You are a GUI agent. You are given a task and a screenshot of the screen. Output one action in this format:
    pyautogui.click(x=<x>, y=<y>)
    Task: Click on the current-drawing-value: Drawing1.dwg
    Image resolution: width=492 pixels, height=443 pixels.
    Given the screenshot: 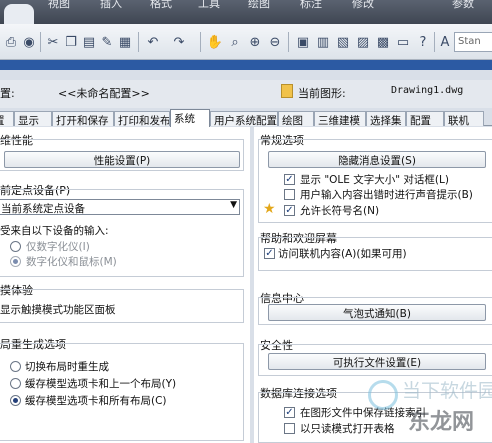 What is the action you would take?
    pyautogui.click(x=427, y=90)
    